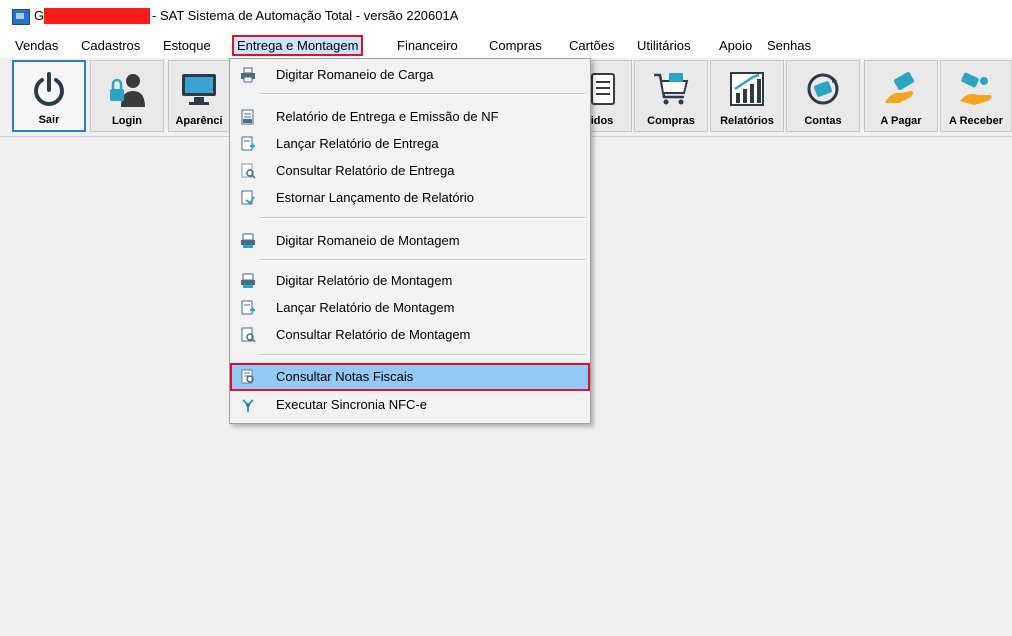  Describe the element at coordinates (373, 334) in the screenshot. I see `menu-item-label: Consultar Relatório de Montagem` at that location.